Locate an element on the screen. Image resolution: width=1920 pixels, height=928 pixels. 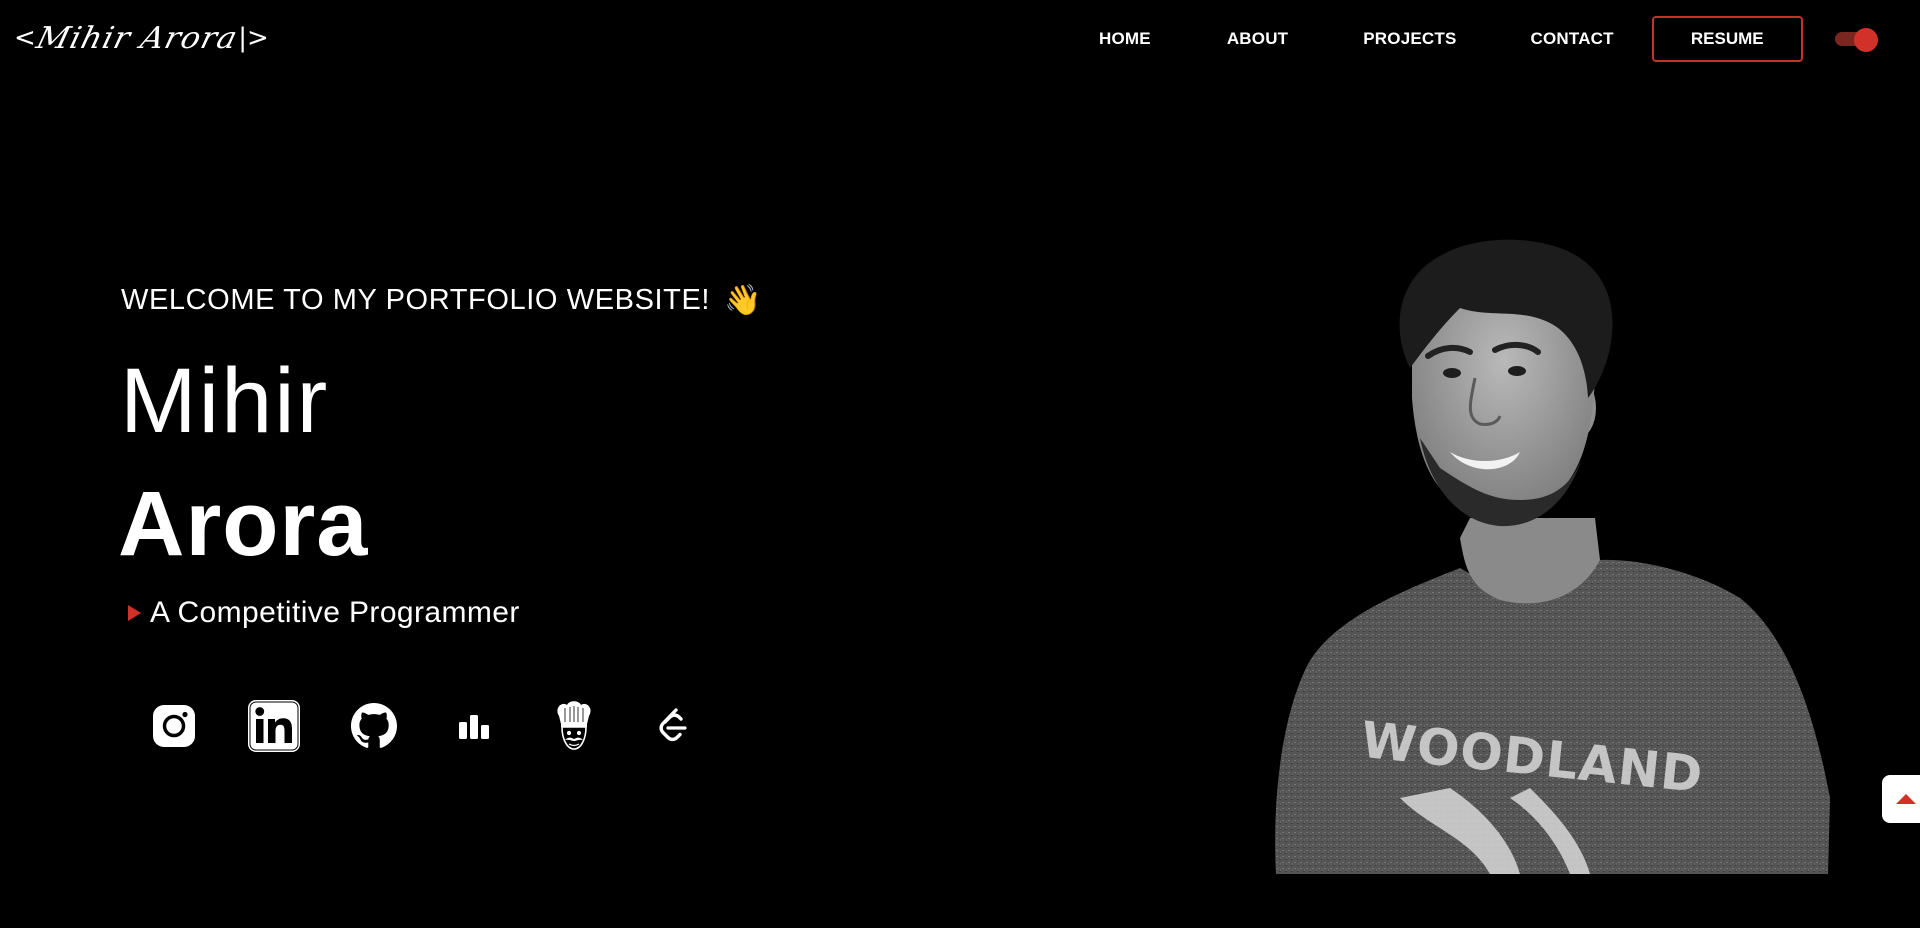
nav-about: ABOUT is located at coordinates (1257, 39).